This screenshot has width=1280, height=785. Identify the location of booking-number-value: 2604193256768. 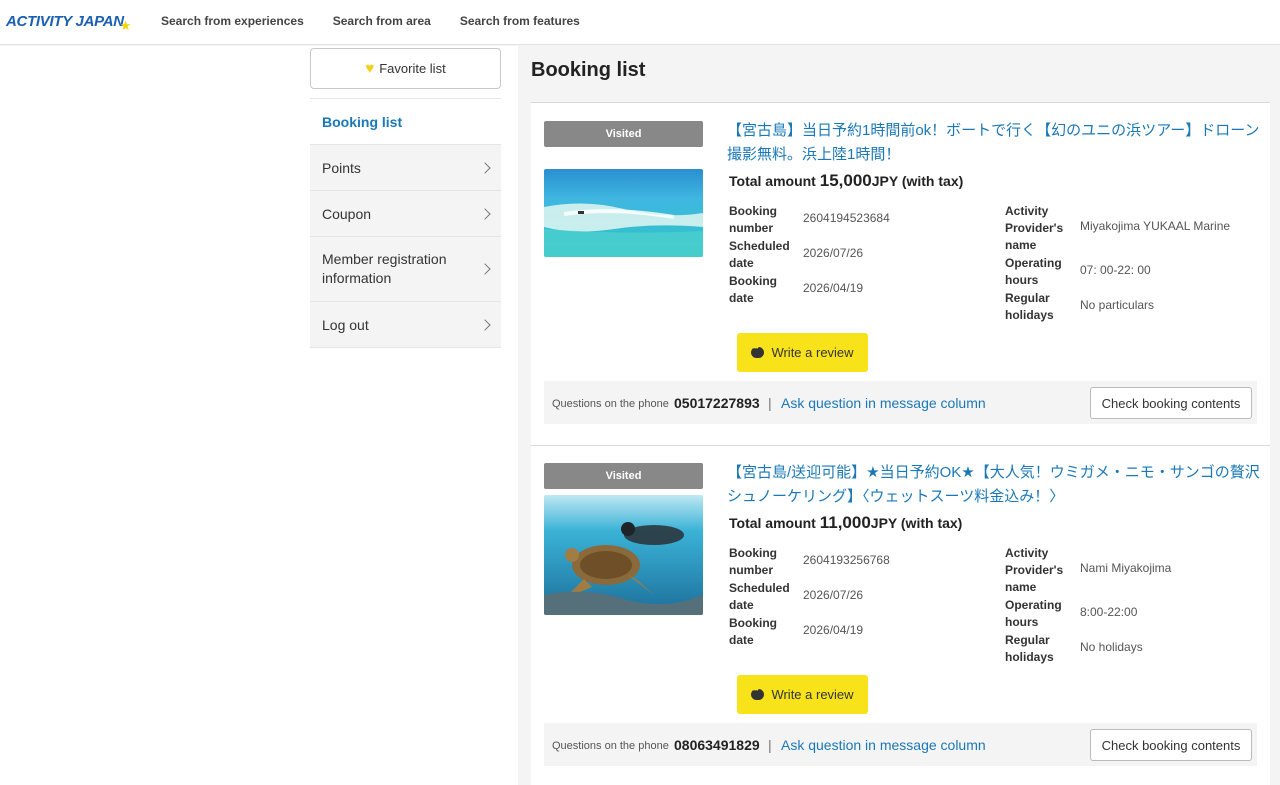
(846, 560).